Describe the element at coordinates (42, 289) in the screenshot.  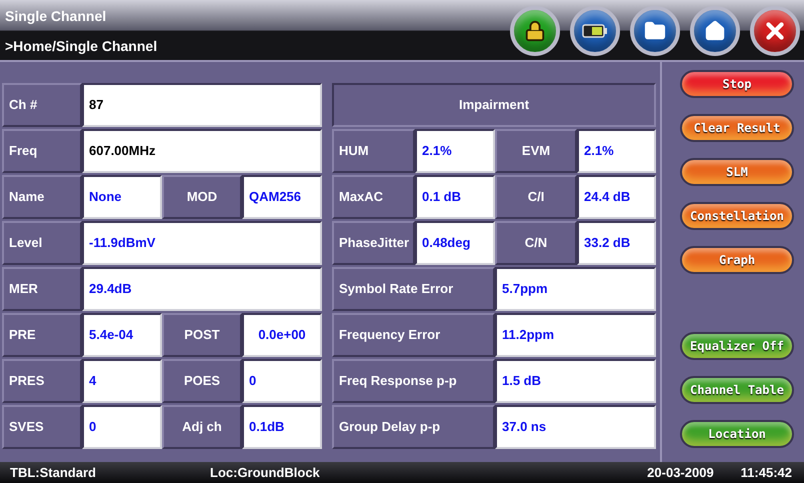
I see `field-label: MER` at that location.